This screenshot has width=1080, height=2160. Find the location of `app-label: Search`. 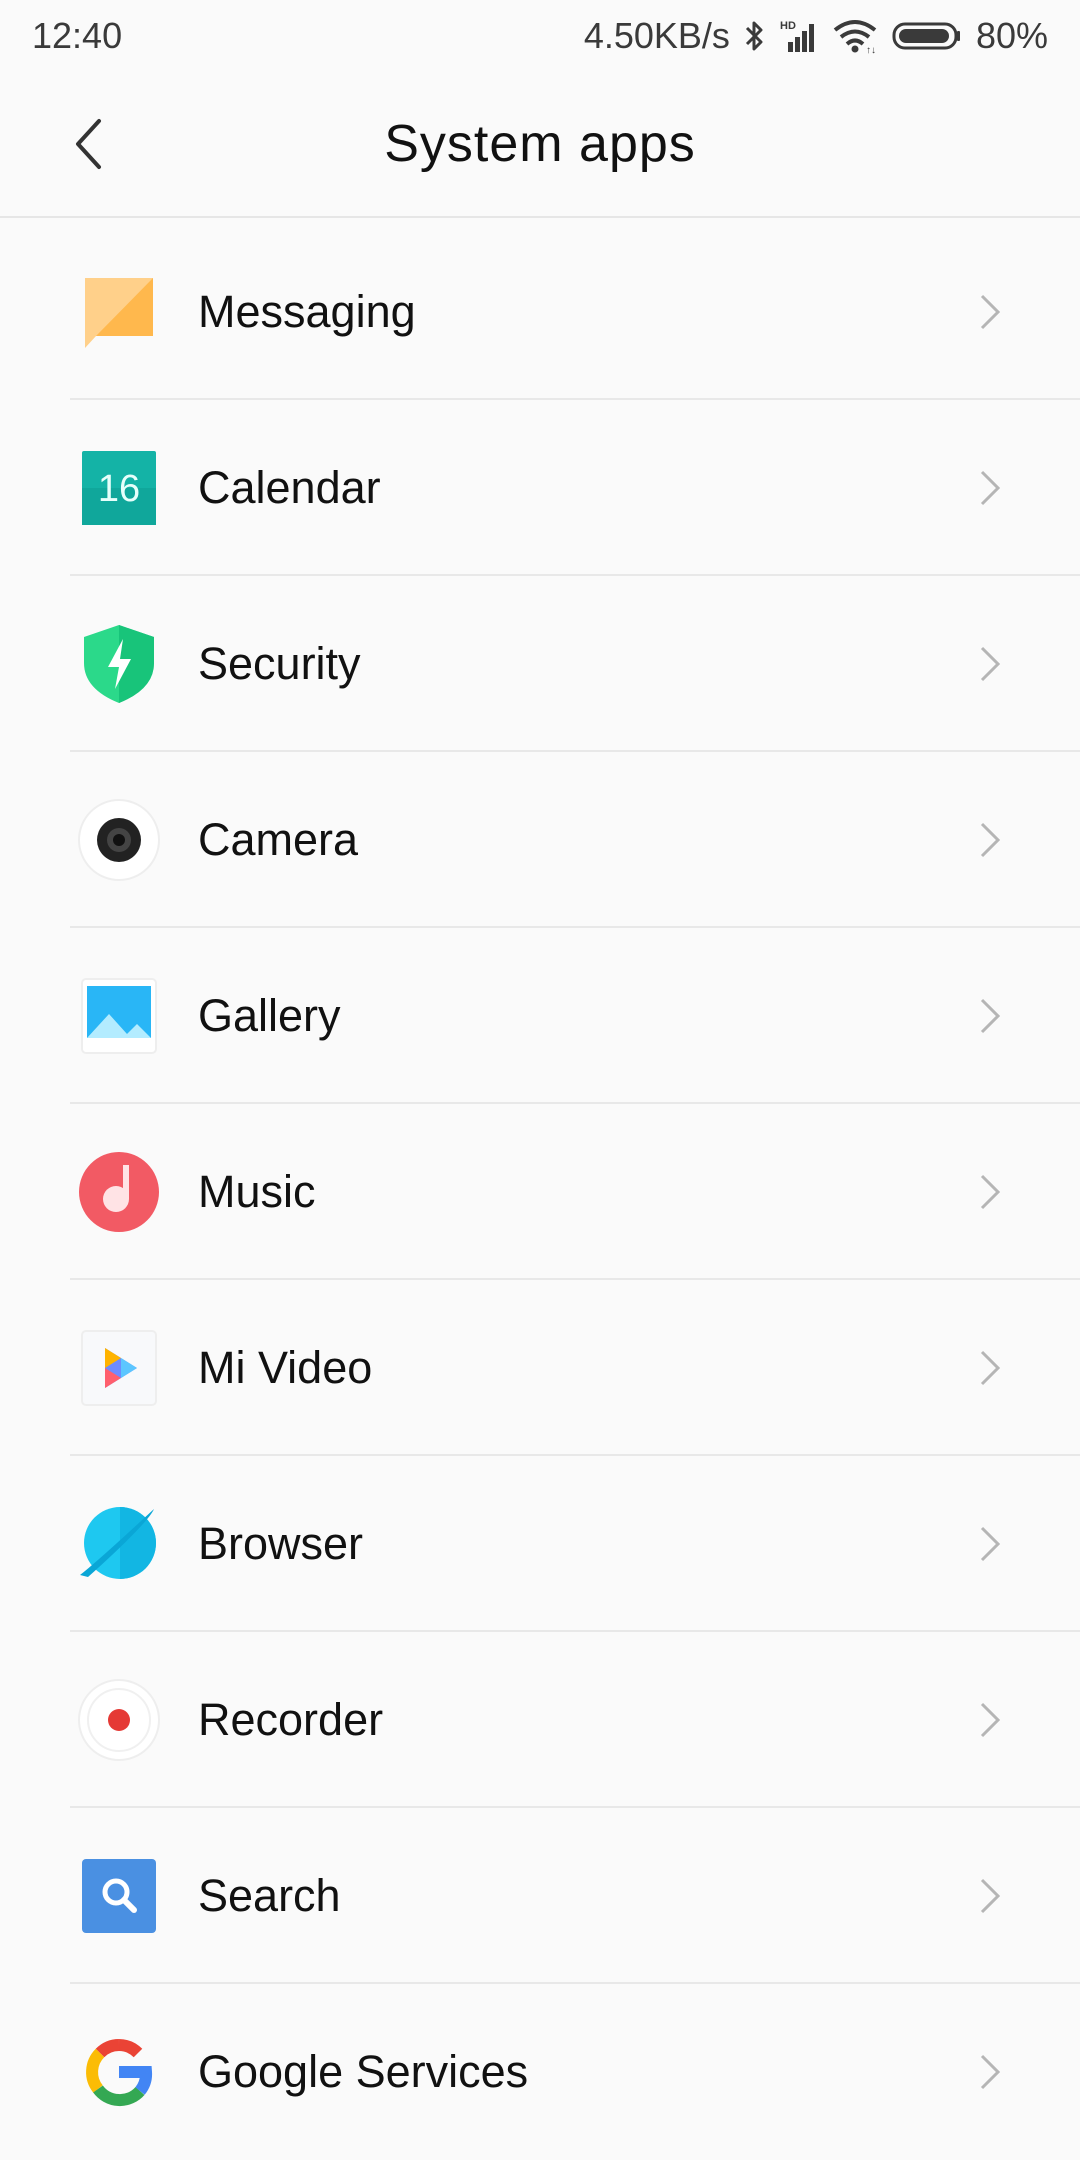

app-label: Search is located at coordinates (269, 1895).